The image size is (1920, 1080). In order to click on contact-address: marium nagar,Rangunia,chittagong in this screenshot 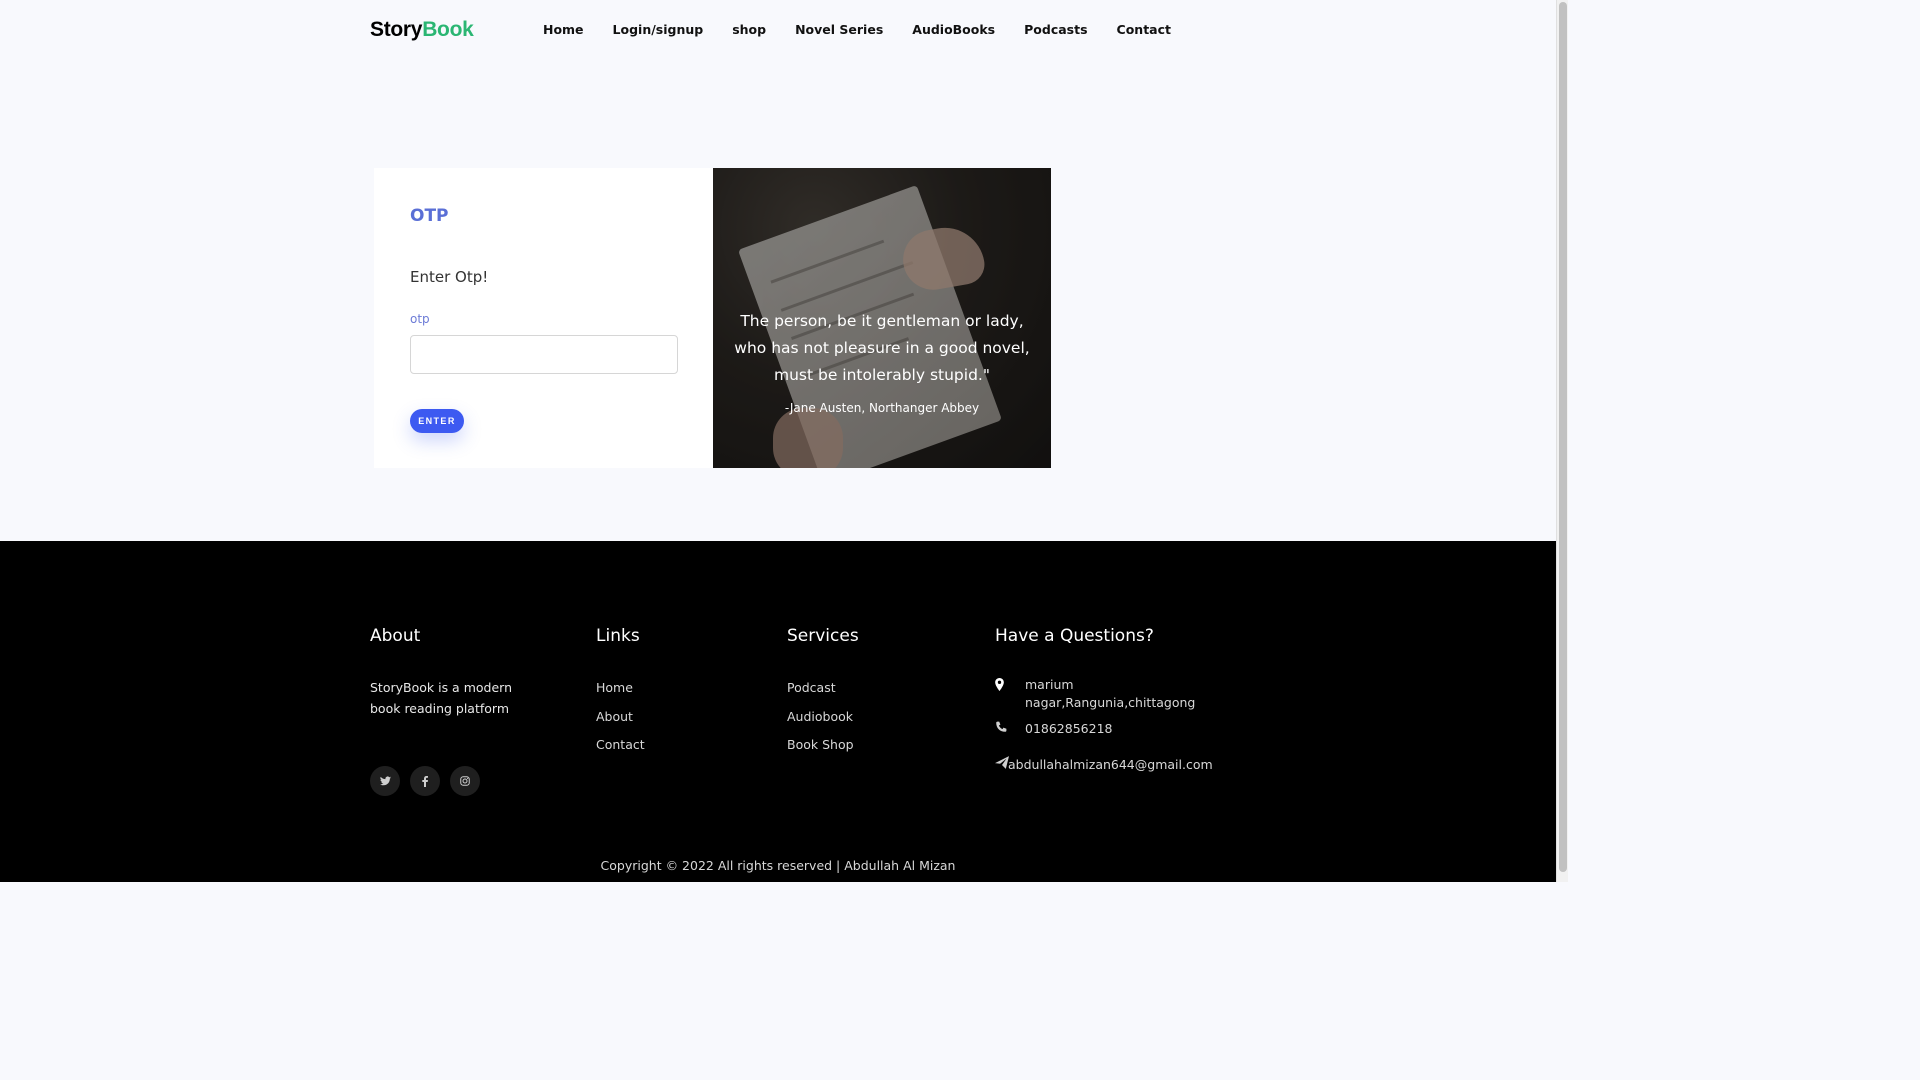, I will do `click(1110, 693)`.